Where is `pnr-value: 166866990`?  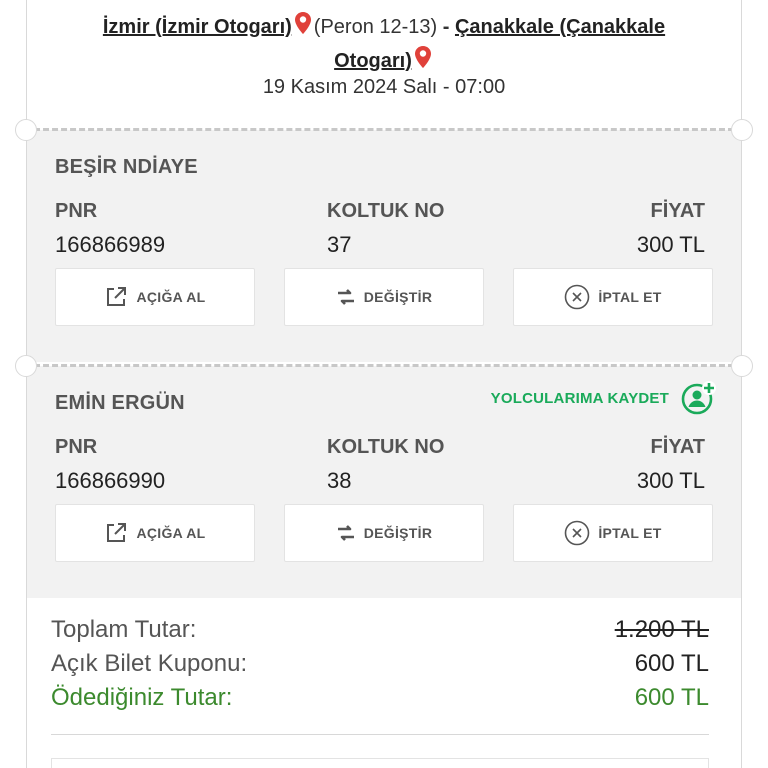
pnr-value: 166866990 is located at coordinates (110, 480).